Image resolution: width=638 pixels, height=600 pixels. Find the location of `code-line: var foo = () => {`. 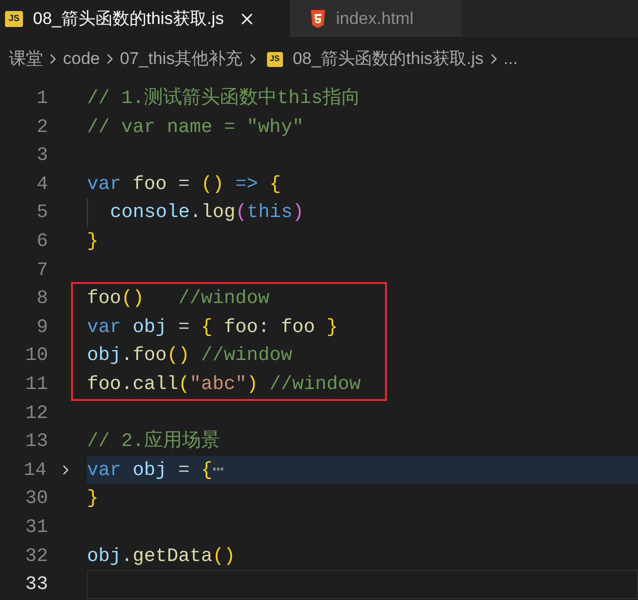

code-line: var foo = () => { is located at coordinates (184, 184).